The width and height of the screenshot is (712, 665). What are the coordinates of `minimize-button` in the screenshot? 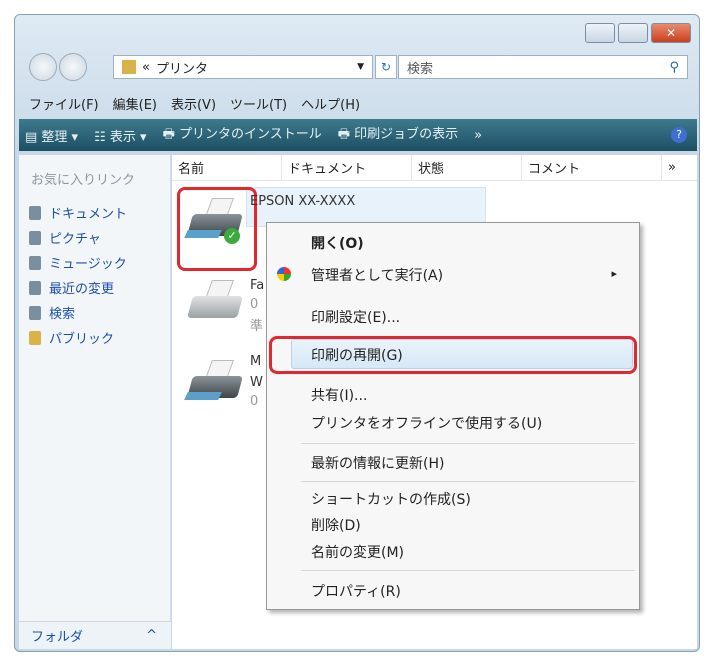 It's located at (600, 33).